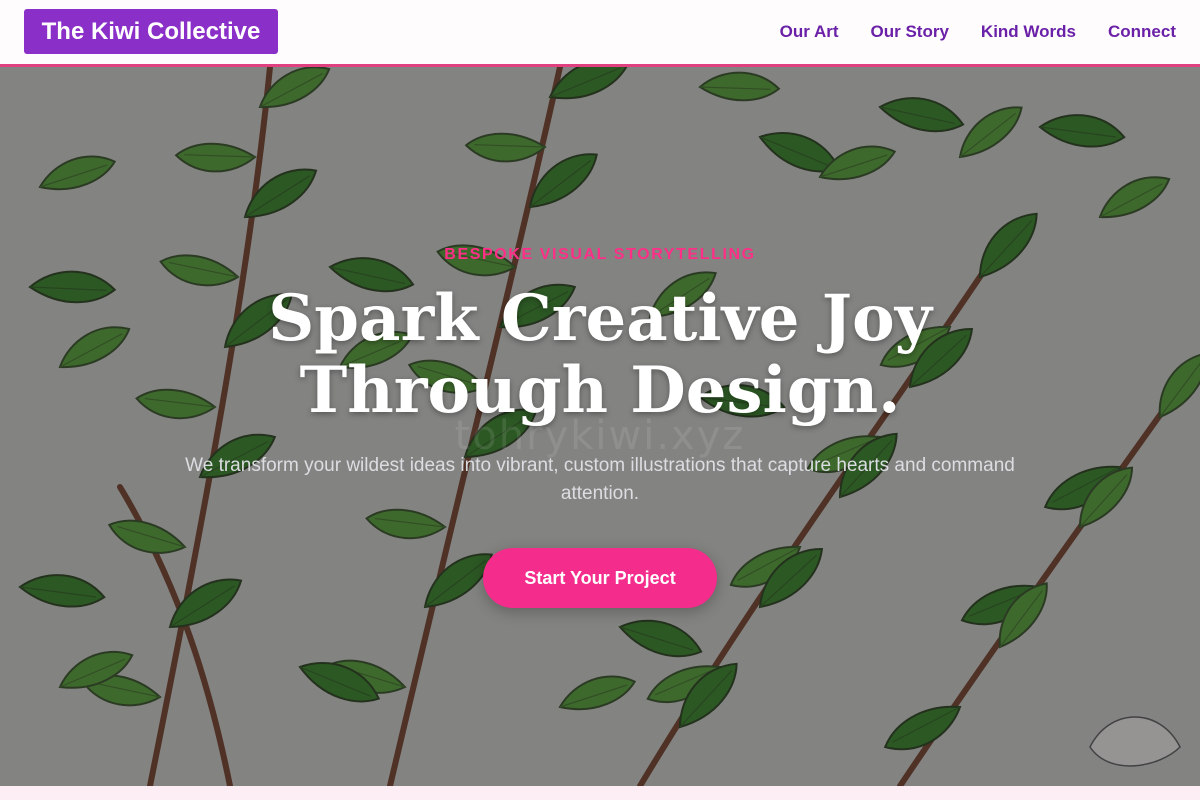 The width and height of the screenshot is (1200, 800). I want to click on nav-link-our-art: Our Art, so click(809, 32).